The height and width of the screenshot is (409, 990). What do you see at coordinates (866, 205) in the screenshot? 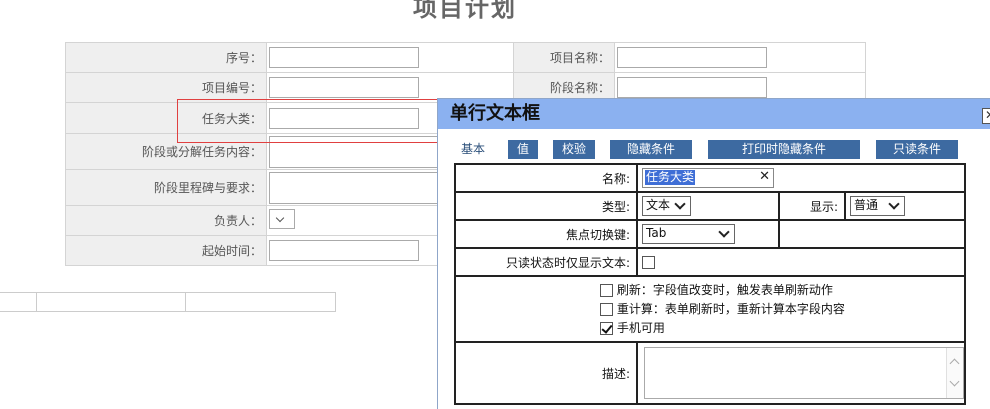
I see `display-value: 普通` at bounding box center [866, 205].